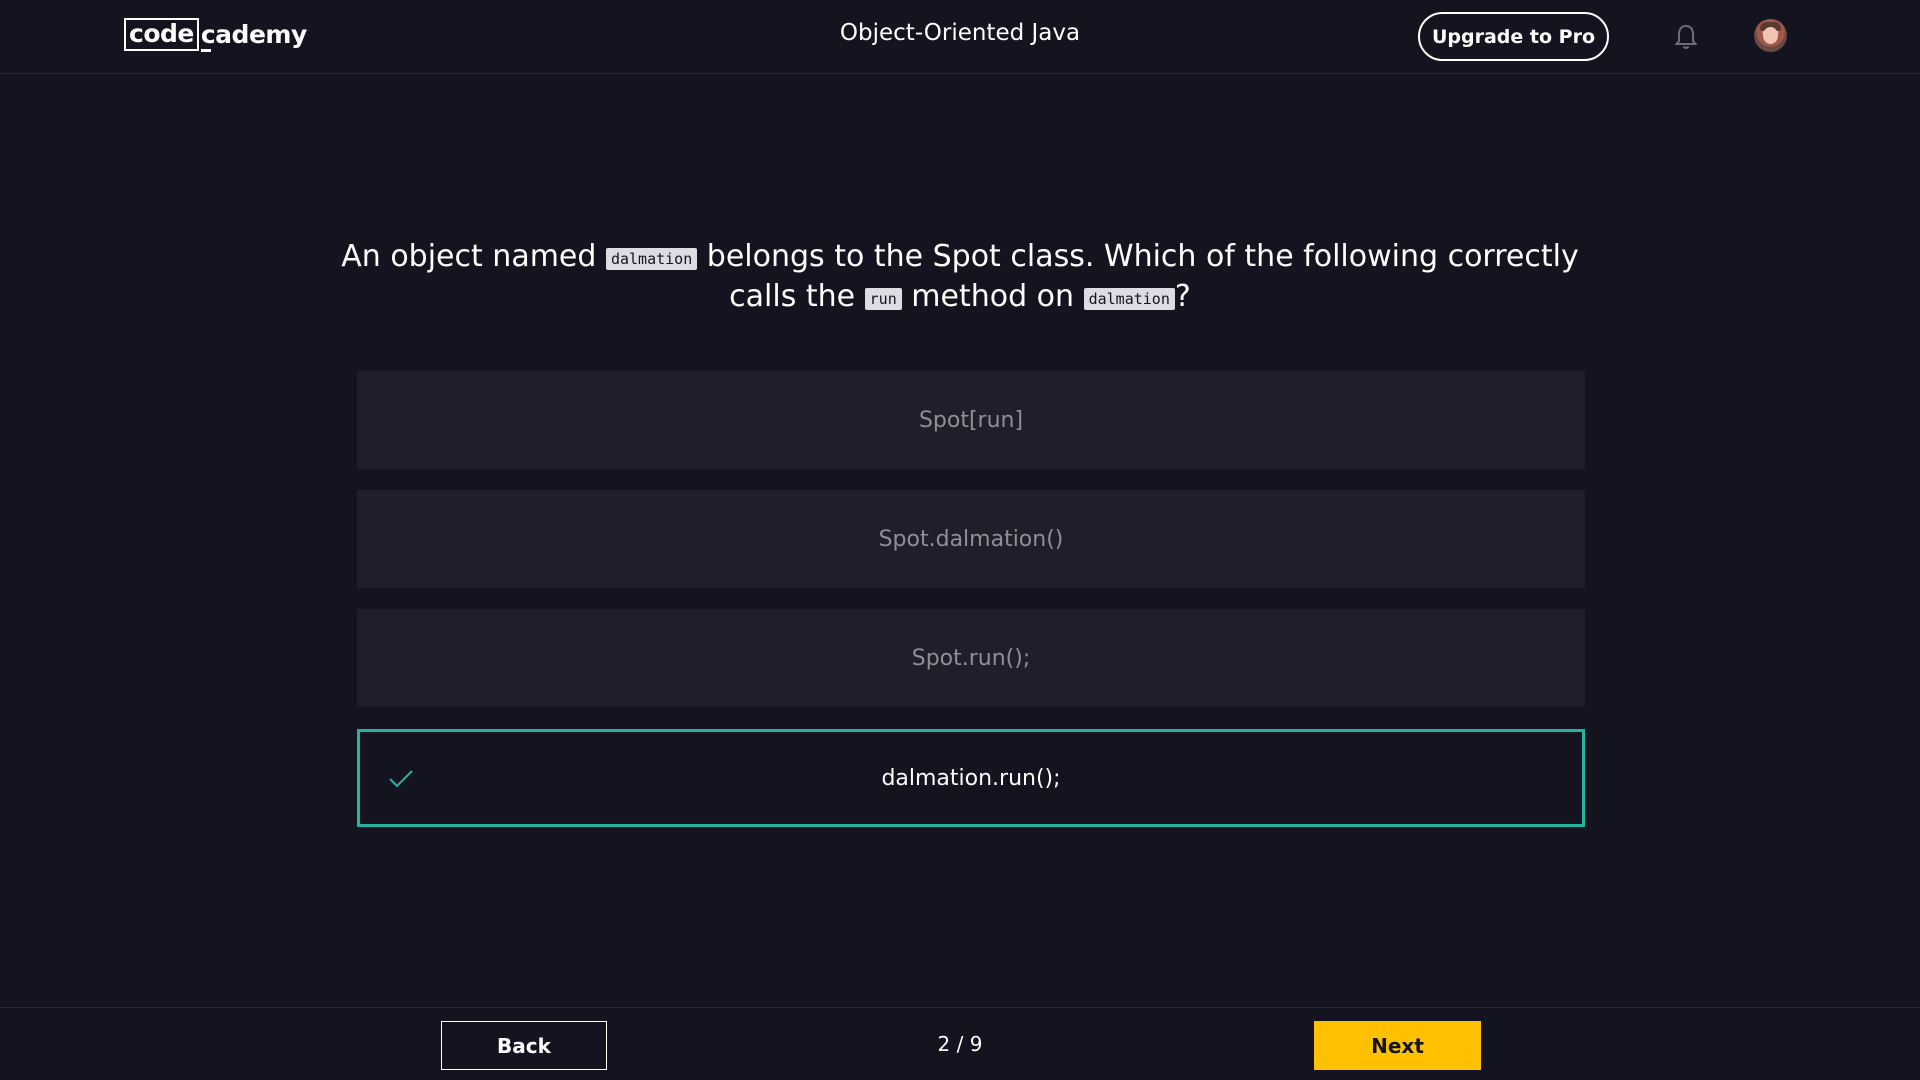 This screenshot has height=1080, width=1920. What do you see at coordinates (1129, 299) in the screenshot?
I see `code-dalmation-2: dalmation` at bounding box center [1129, 299].